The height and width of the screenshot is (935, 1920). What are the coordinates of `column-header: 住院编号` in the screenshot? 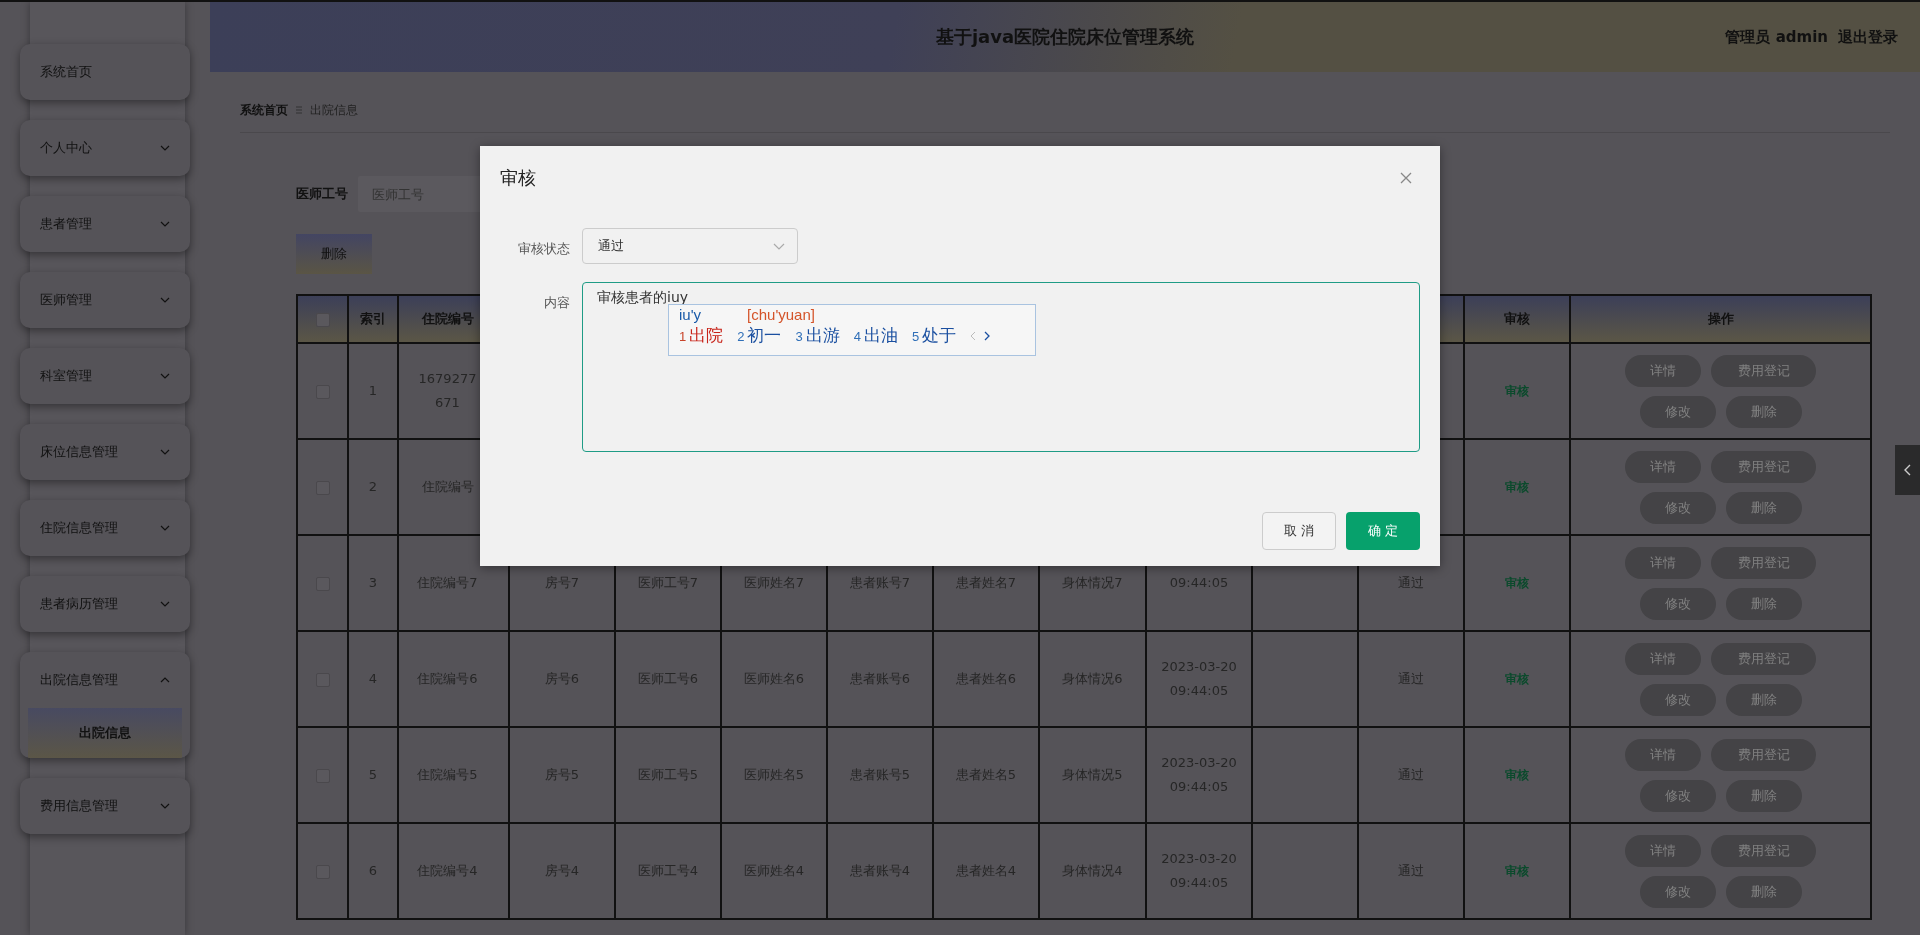 It's located at (447, 318).